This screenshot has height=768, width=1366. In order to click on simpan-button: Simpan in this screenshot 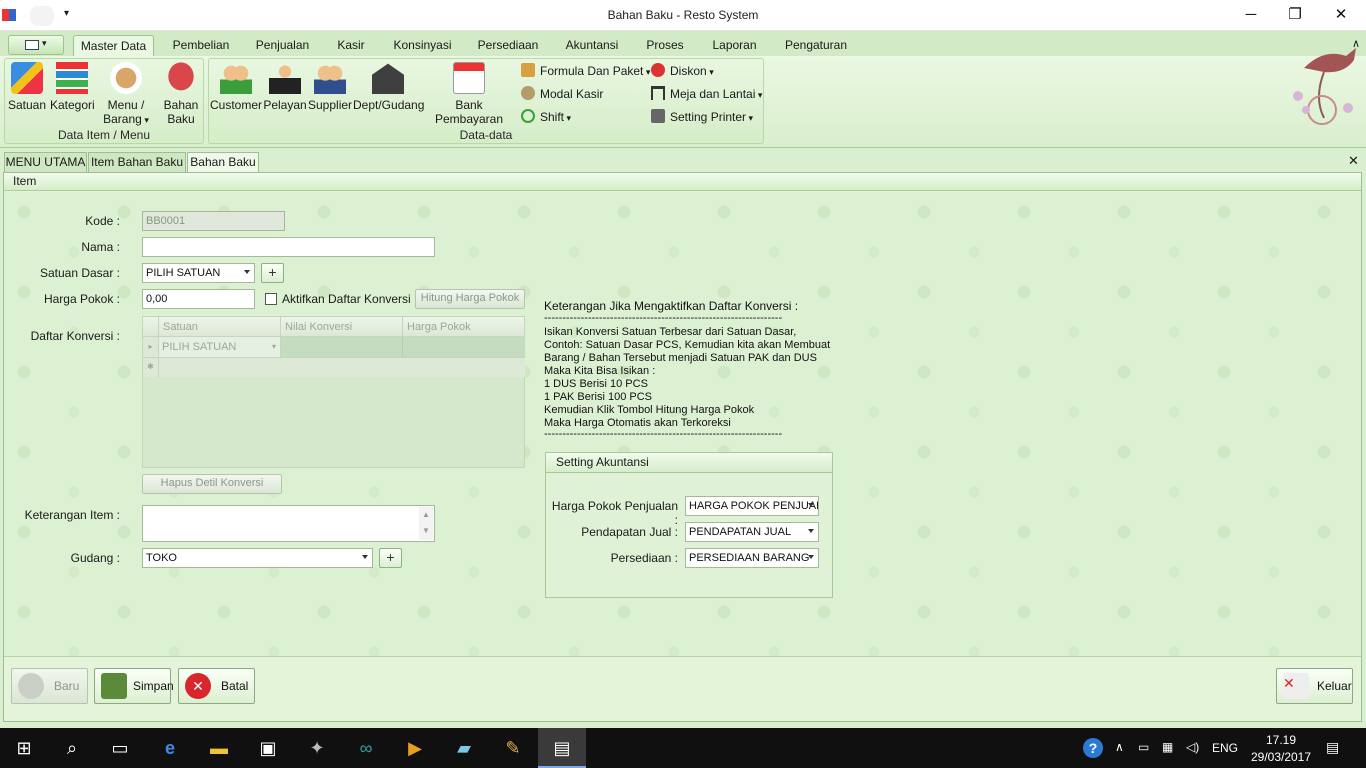, I will do `click(134, 686)`.